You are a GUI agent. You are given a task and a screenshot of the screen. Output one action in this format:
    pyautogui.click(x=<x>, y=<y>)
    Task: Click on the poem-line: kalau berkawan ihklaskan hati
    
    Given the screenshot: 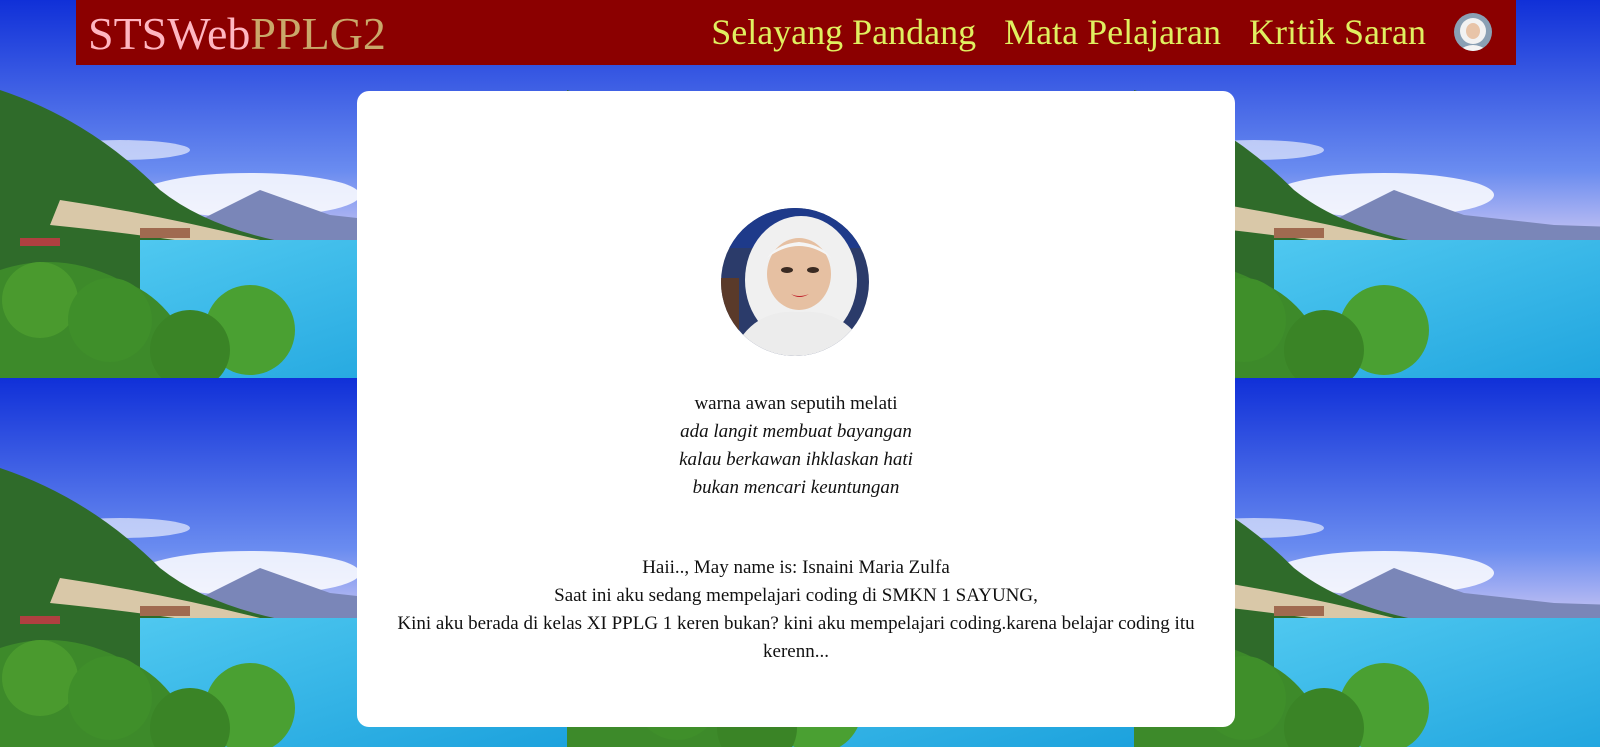 What is the action you would take?
    pyautogui.click(x=796, y=459)
    